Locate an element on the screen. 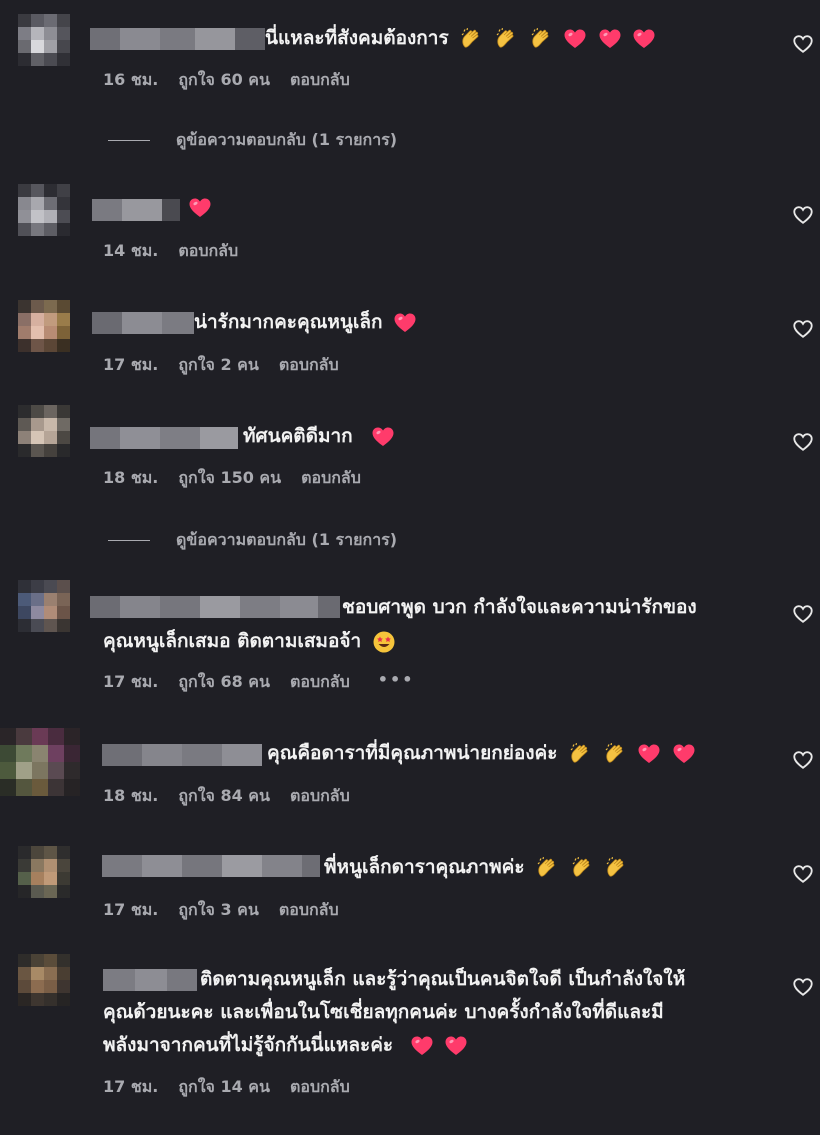  comment-text: นี่แหละที่สังคมต้องการ is located at coordinates (460, 38).